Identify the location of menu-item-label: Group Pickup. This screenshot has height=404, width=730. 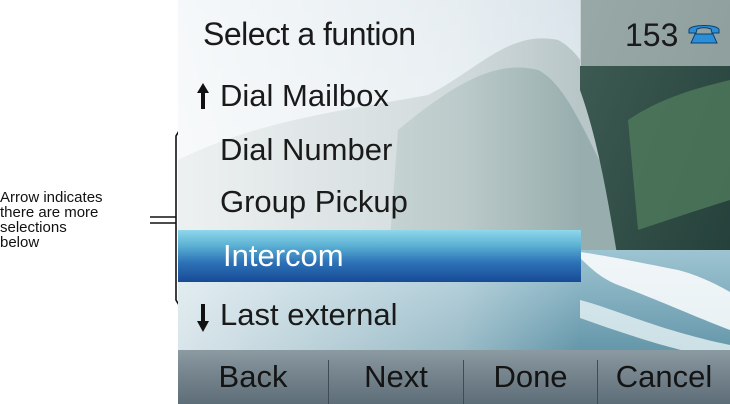
(314, 201).